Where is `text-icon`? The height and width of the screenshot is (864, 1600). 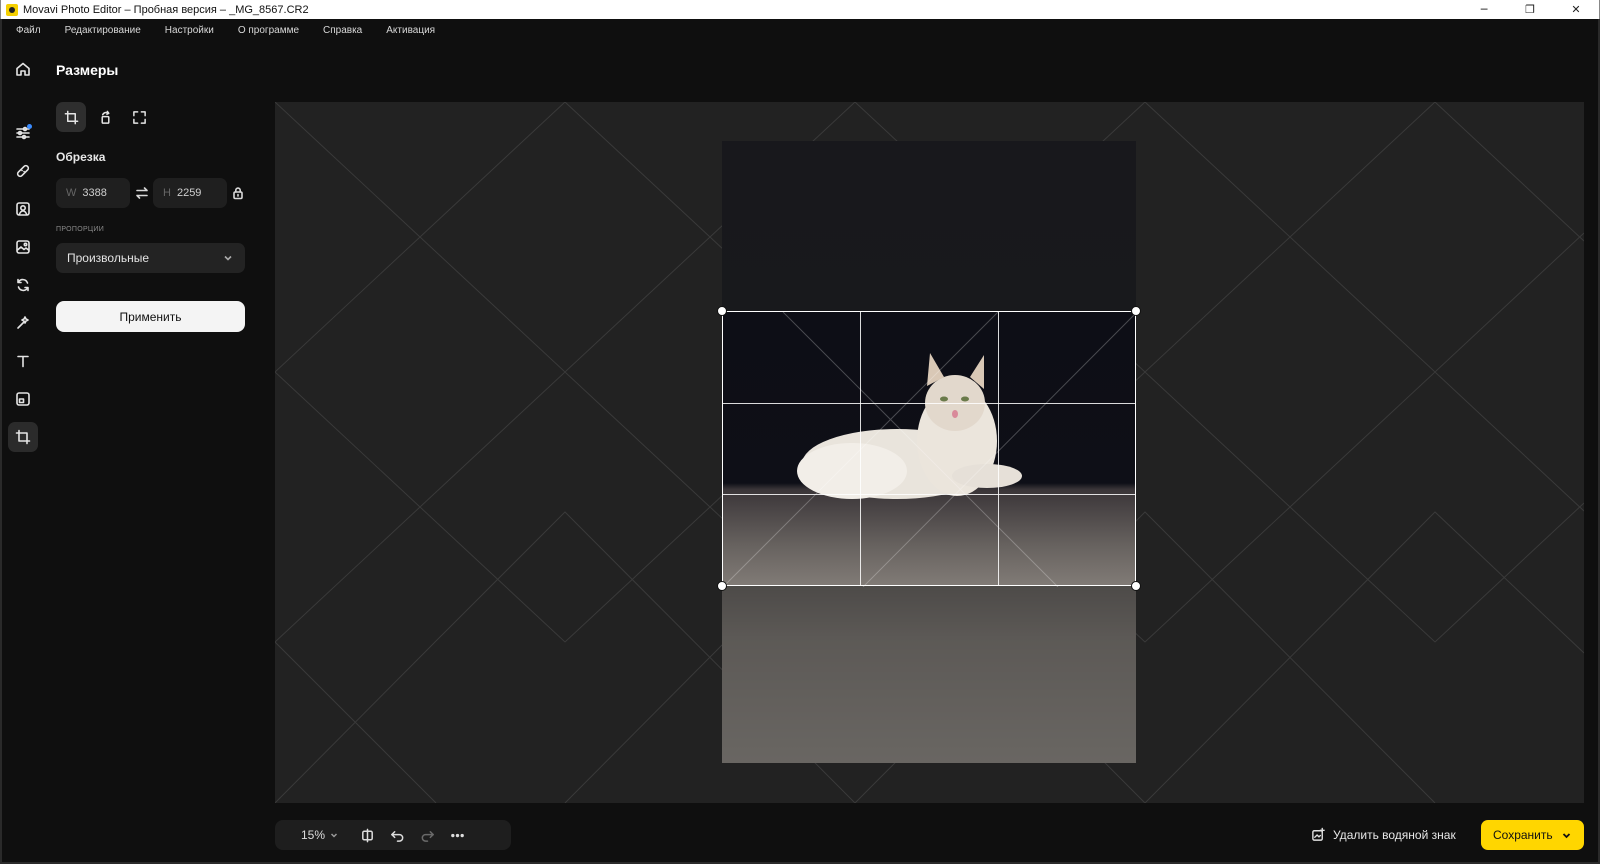
text-icon is located at coordinates (23, 361).